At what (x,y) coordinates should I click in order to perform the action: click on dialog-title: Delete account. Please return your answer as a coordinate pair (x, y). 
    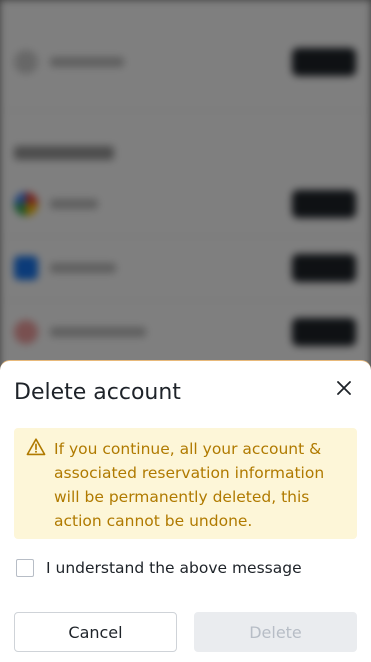
    Looking at the image, I should click on (97, 392).